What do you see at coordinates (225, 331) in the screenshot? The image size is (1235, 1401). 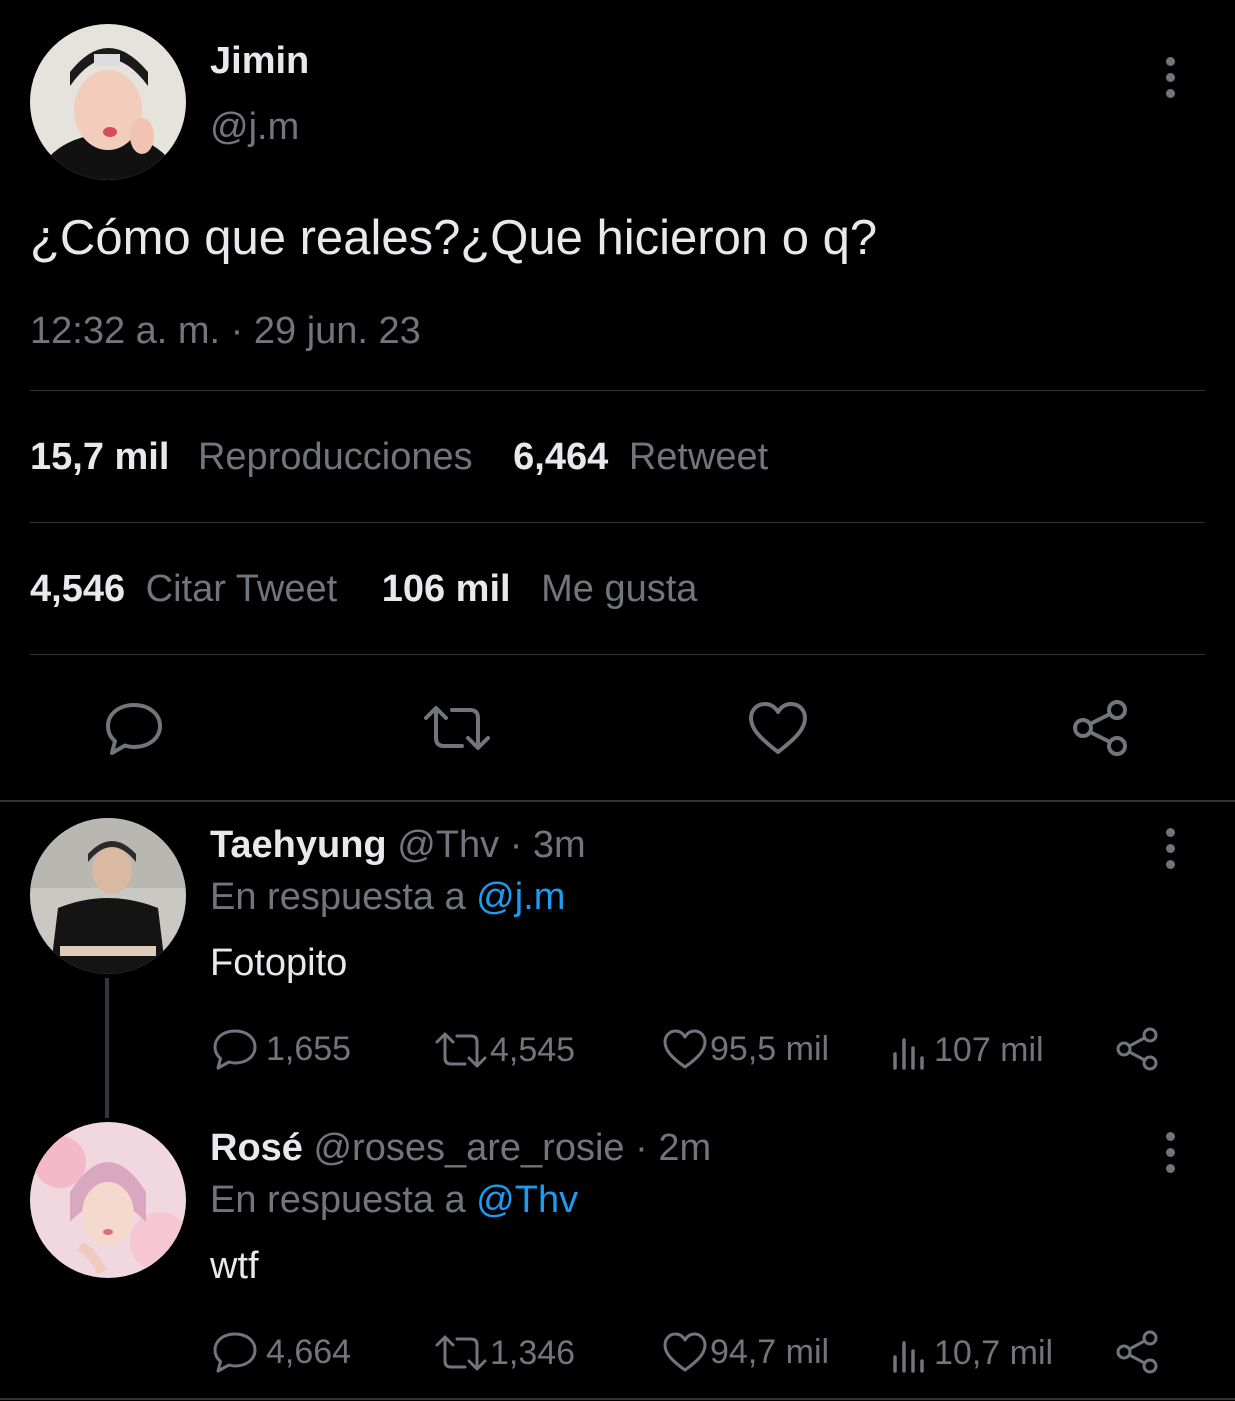 I see `tweet-timestamp: 12:32 a. m. · 29 jun. 23` at bounding box center [225, 331].